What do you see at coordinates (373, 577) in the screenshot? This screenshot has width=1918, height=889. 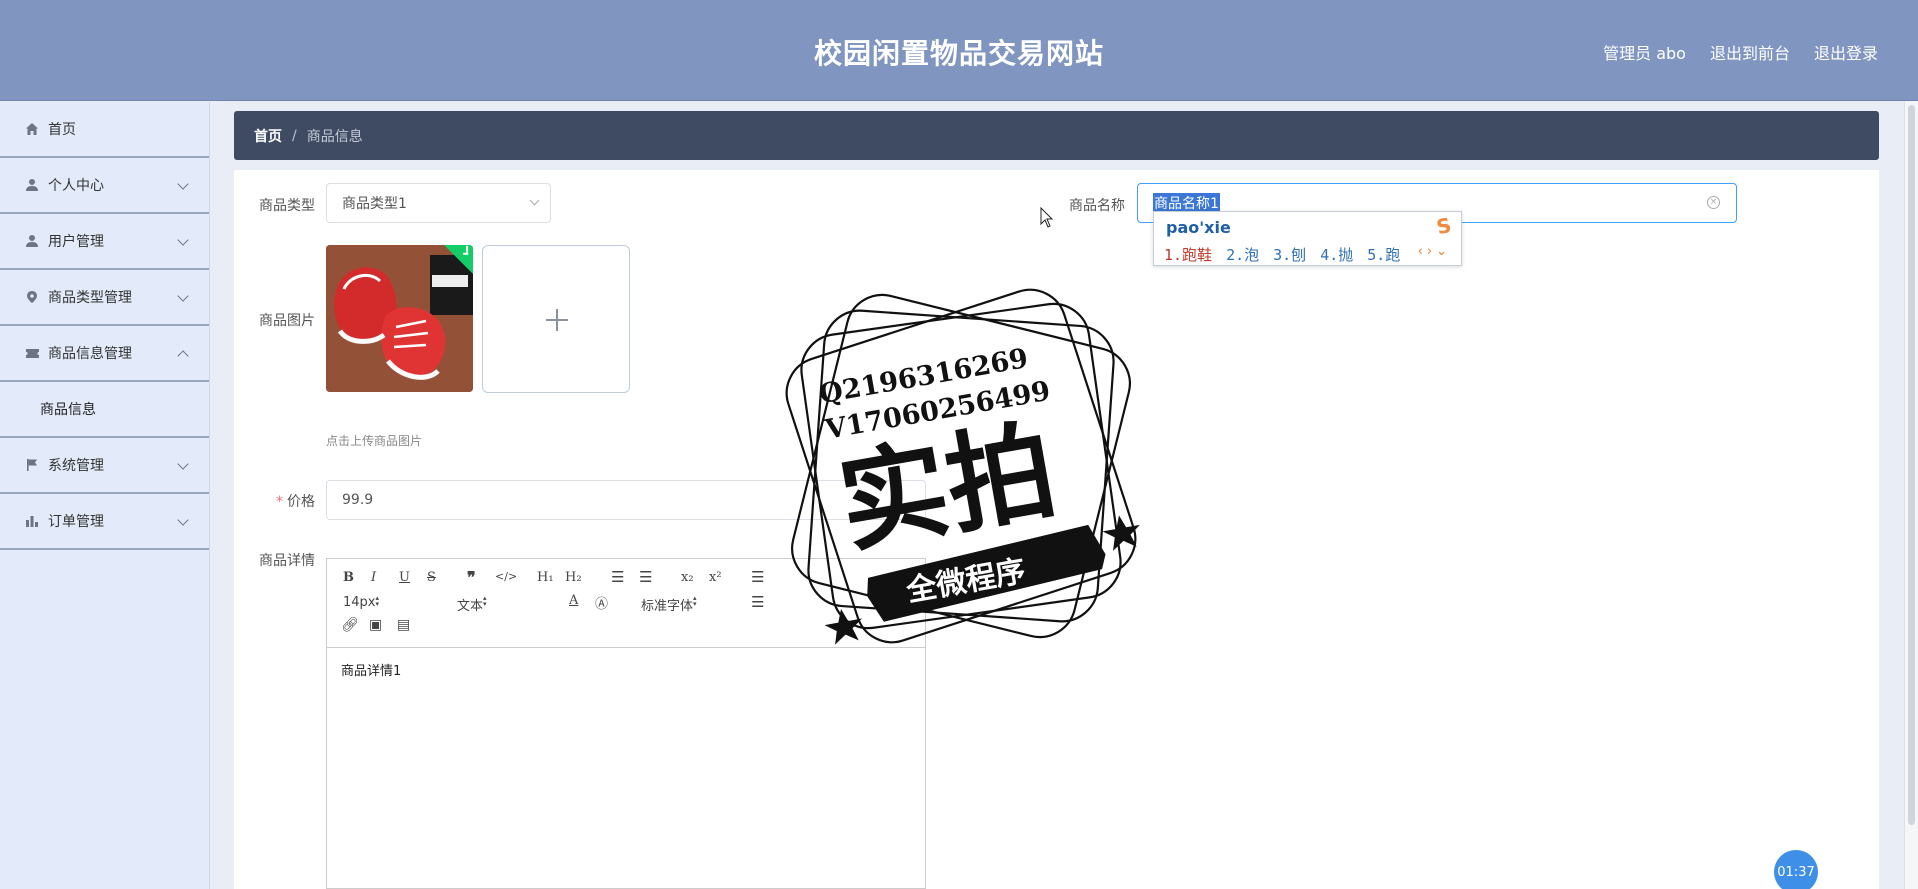 I see `italic-icon: I` at bounding box center [373, 577].